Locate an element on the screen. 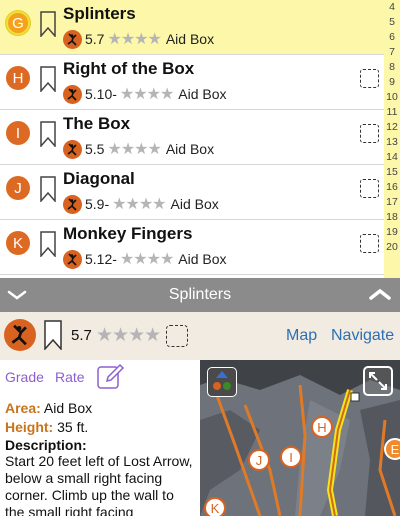 Image resolution: width=400 pixels, height=516 pixels. detail-header-bar: Splinters is located at coordinates (200, 295).